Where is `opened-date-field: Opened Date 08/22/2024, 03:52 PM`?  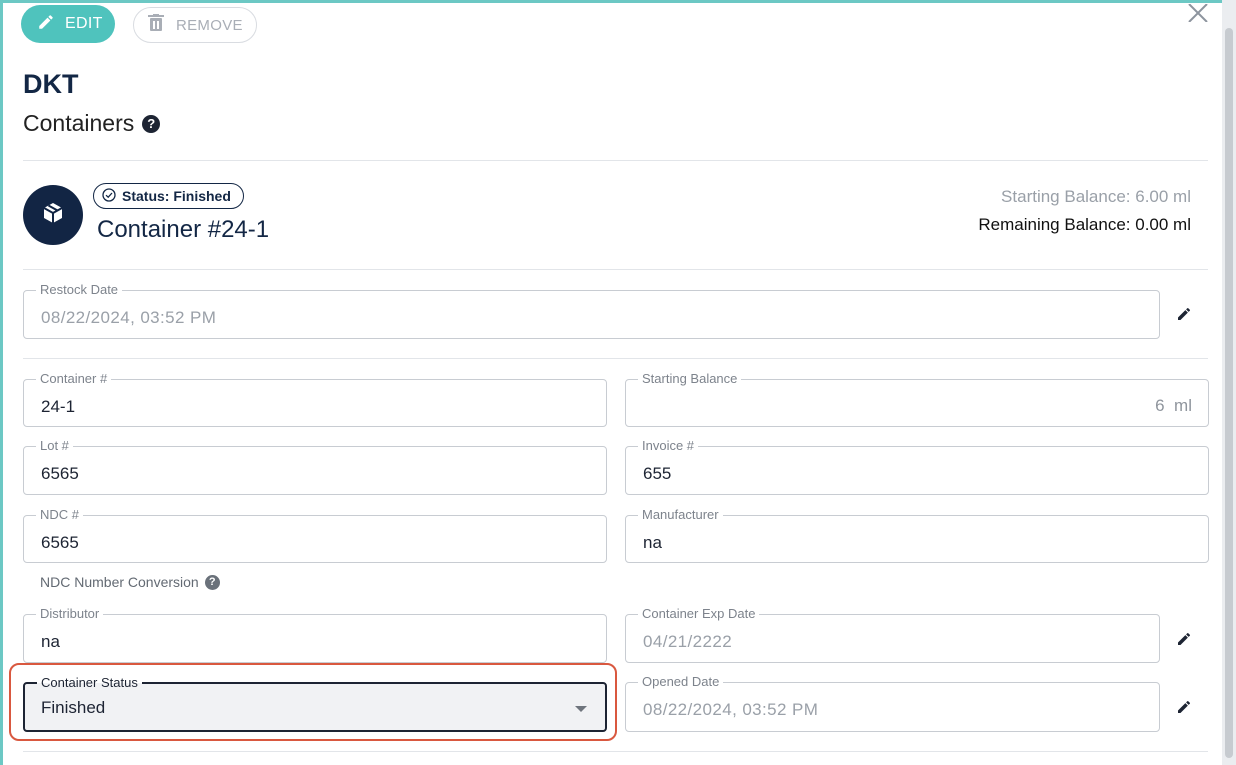 opened-date-field: Opened Date 08/22/2024, 03:52 PM is located at coordinates (892, 703).